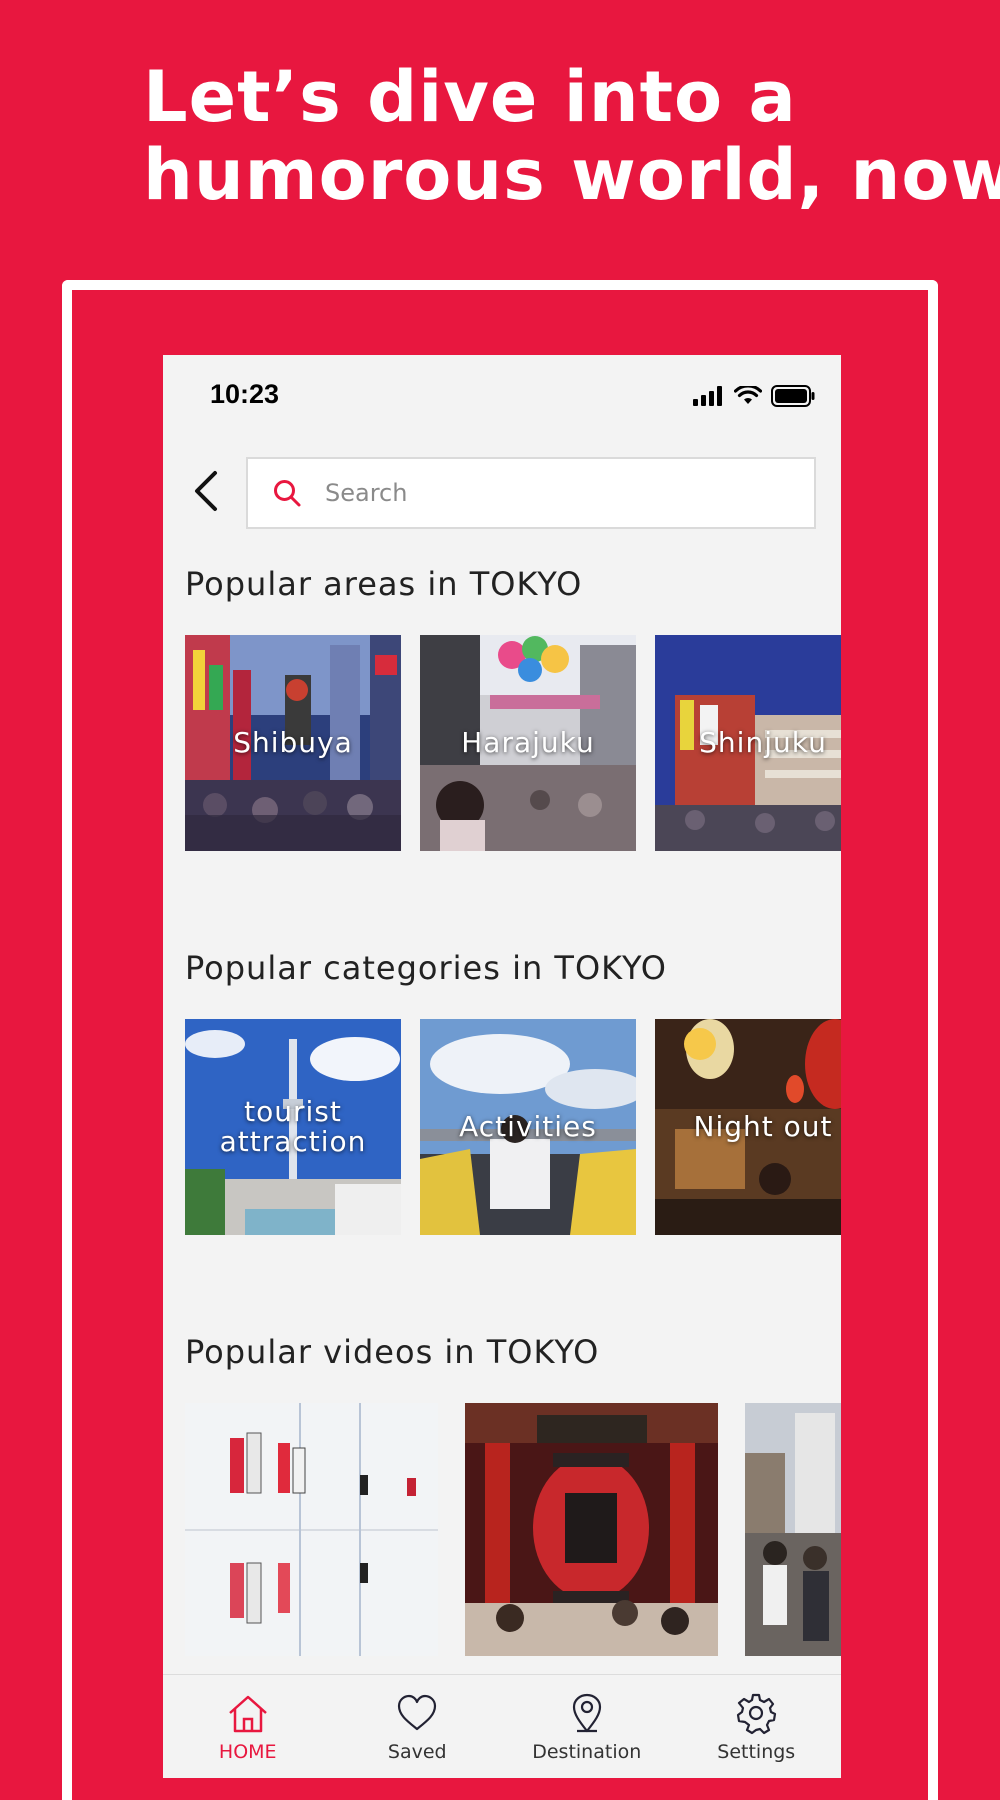 The height and width of the screenshot is (1800, 1000). I want to click on areas-row: Shibuya Harajuku Shinjuku, so click(513, 743).